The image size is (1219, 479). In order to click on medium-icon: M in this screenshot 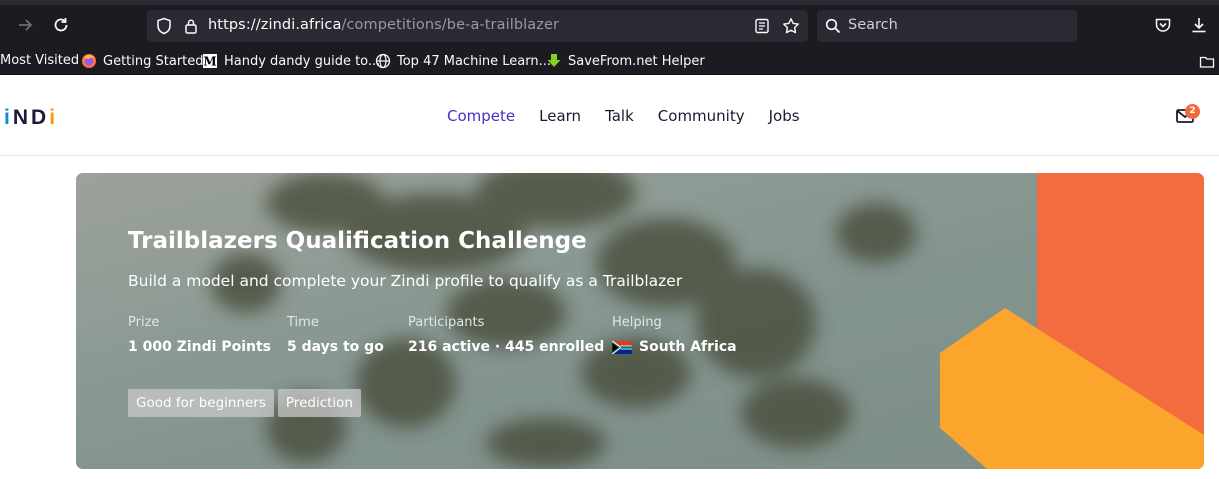, I will do `click(210, 61)`.